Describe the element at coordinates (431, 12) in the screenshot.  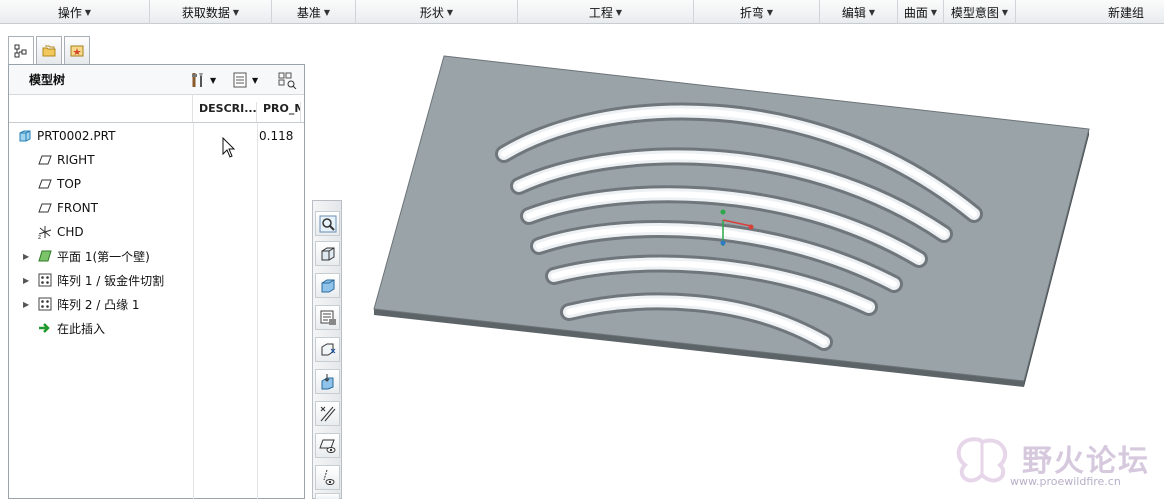
I see `menu-label: 形状` at that location.